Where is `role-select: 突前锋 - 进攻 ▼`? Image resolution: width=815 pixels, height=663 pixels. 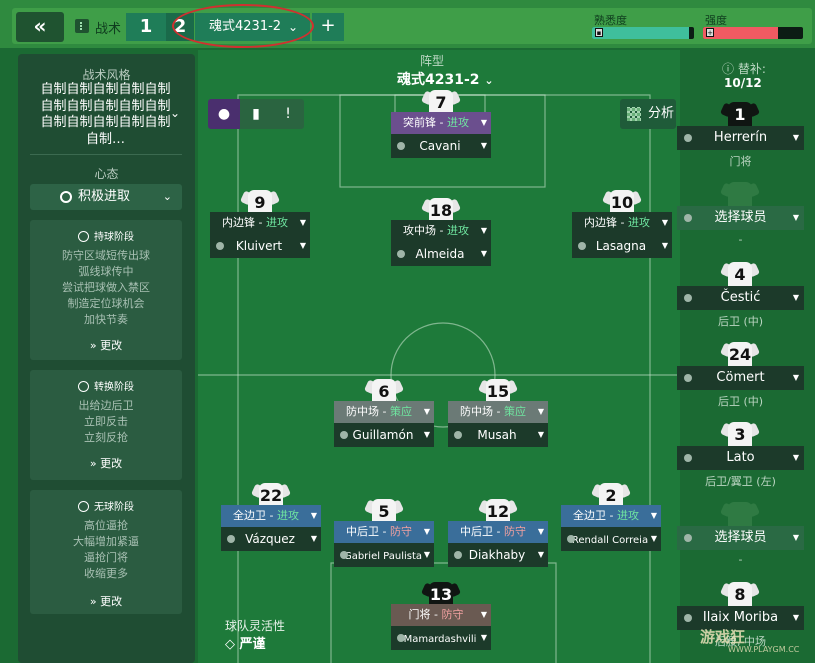
role-select: 突前锋 - 进攻 ▼ is located at coordinates (441, 123).